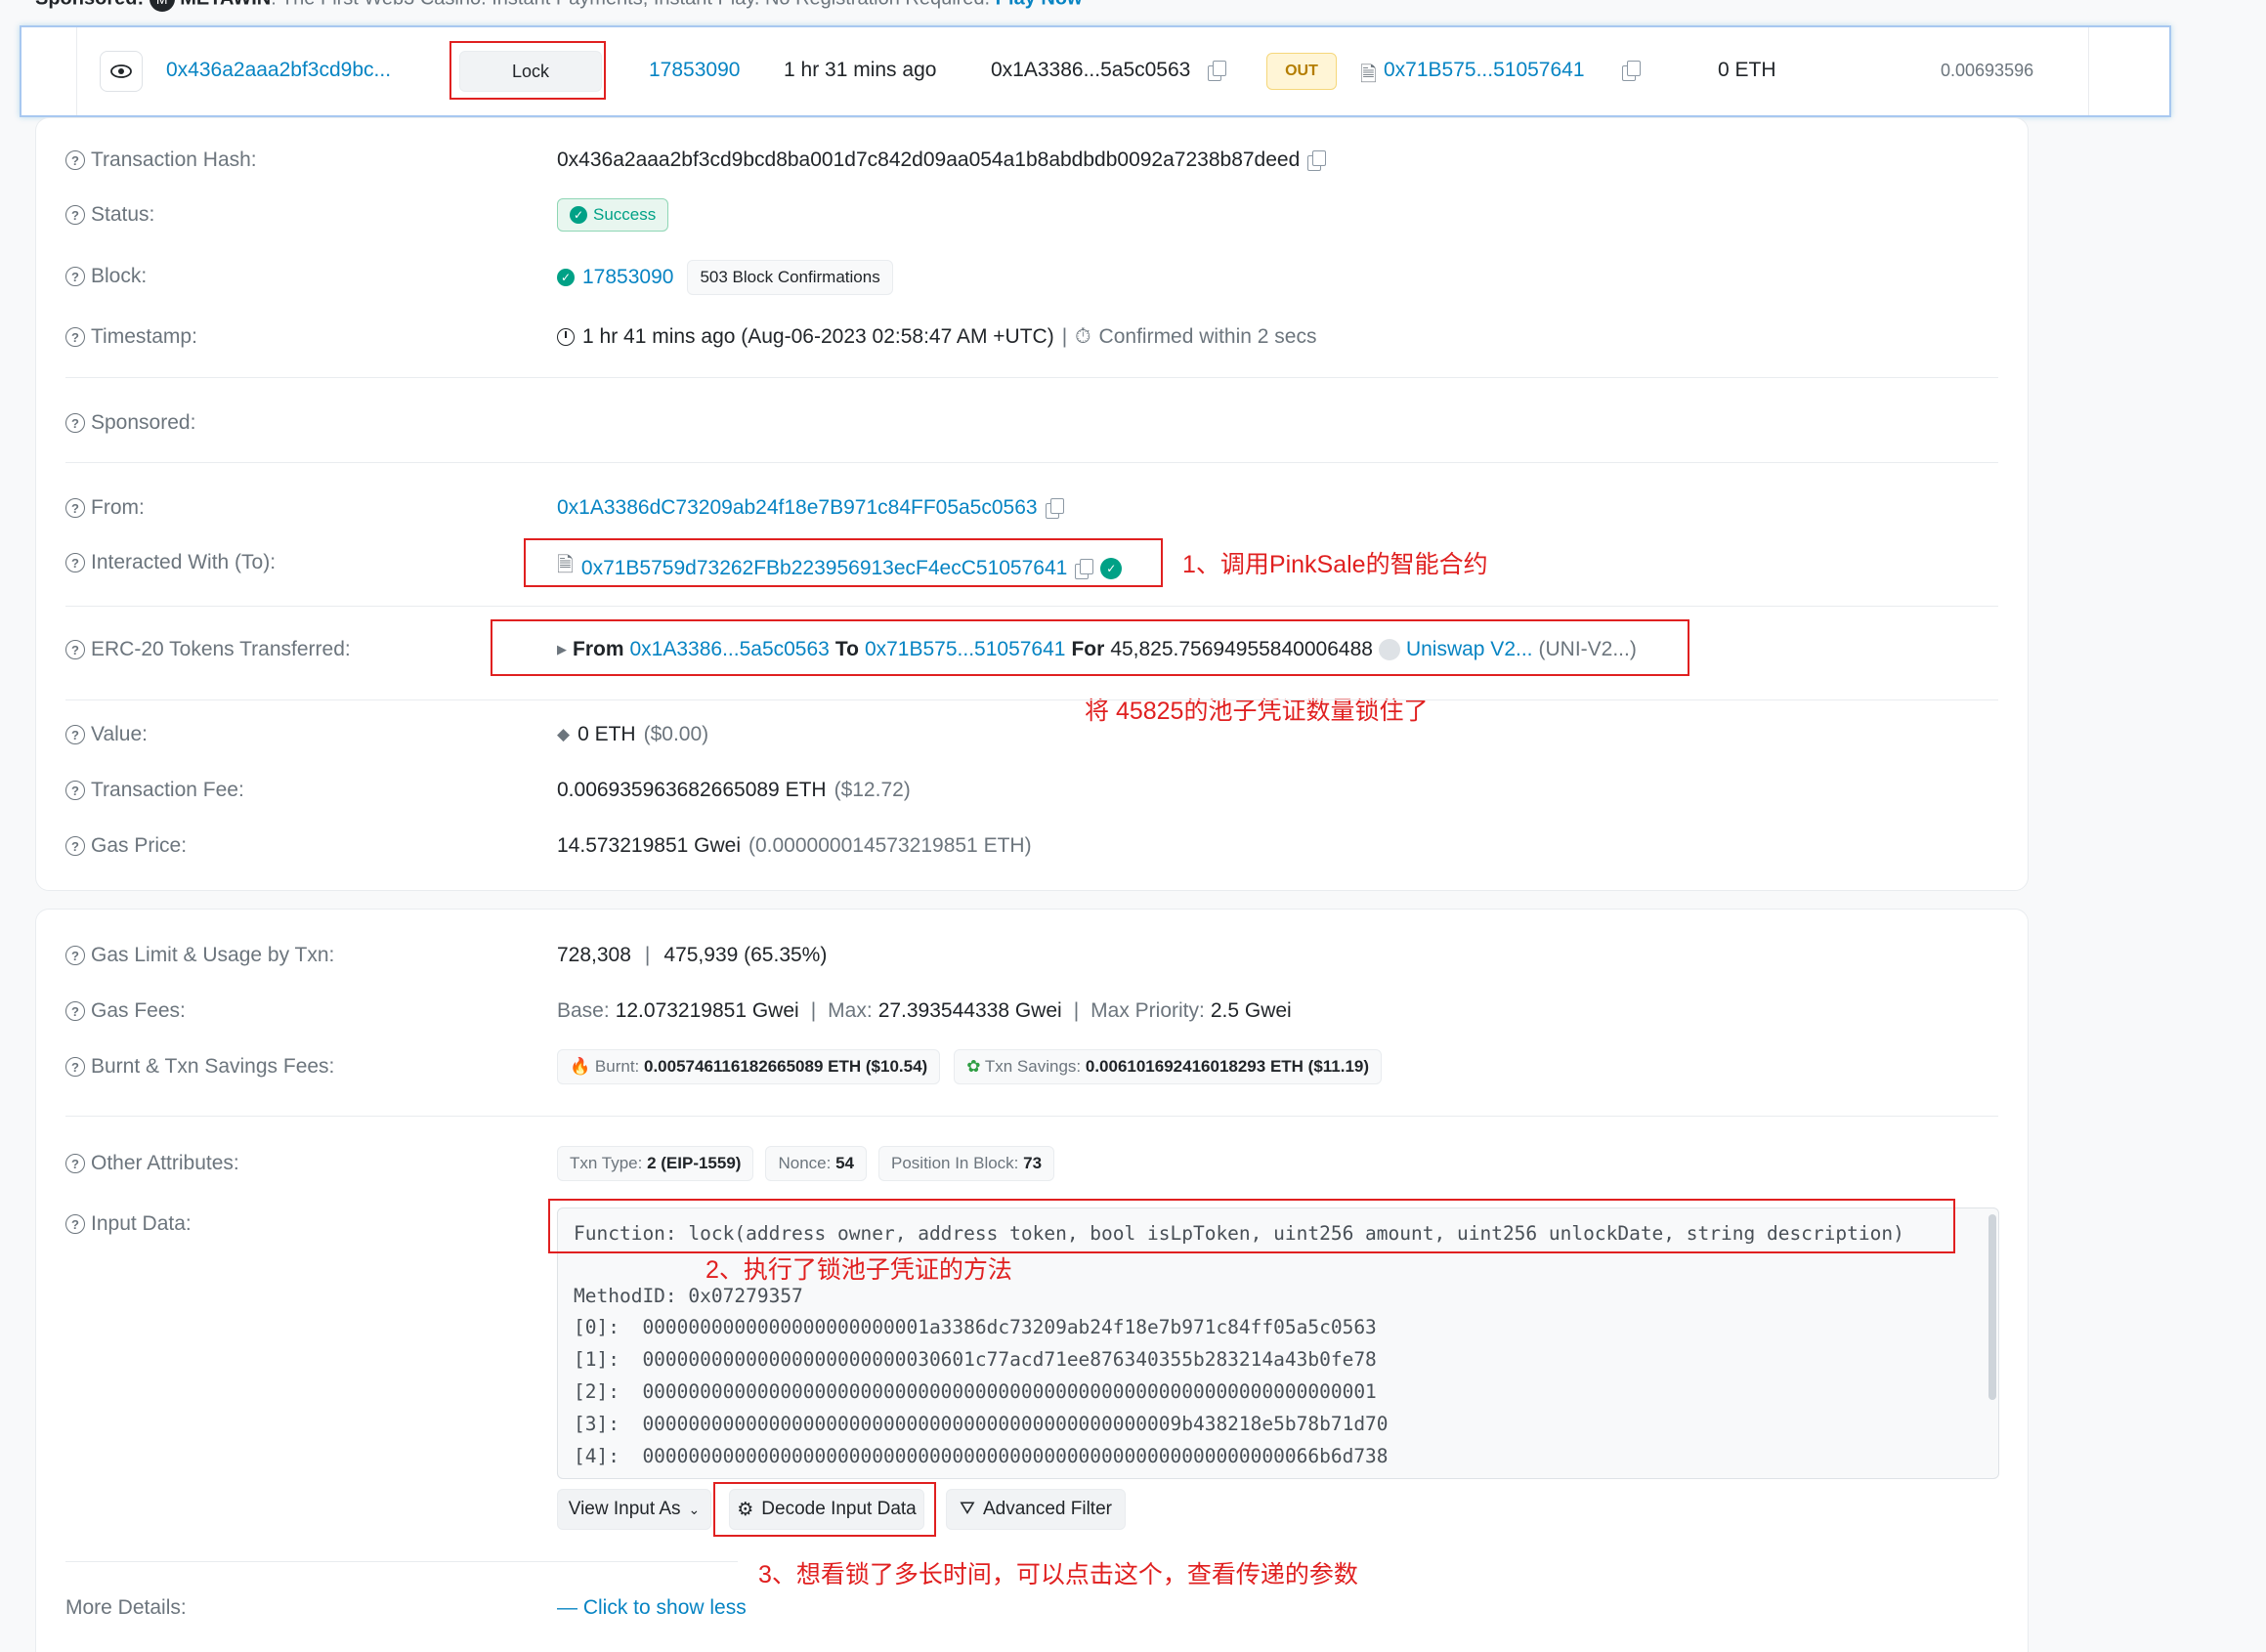  Describe the element at coordinates (839, 1509) in the screenshot. I see `decode-input-label: Decode Input Data` at that location.